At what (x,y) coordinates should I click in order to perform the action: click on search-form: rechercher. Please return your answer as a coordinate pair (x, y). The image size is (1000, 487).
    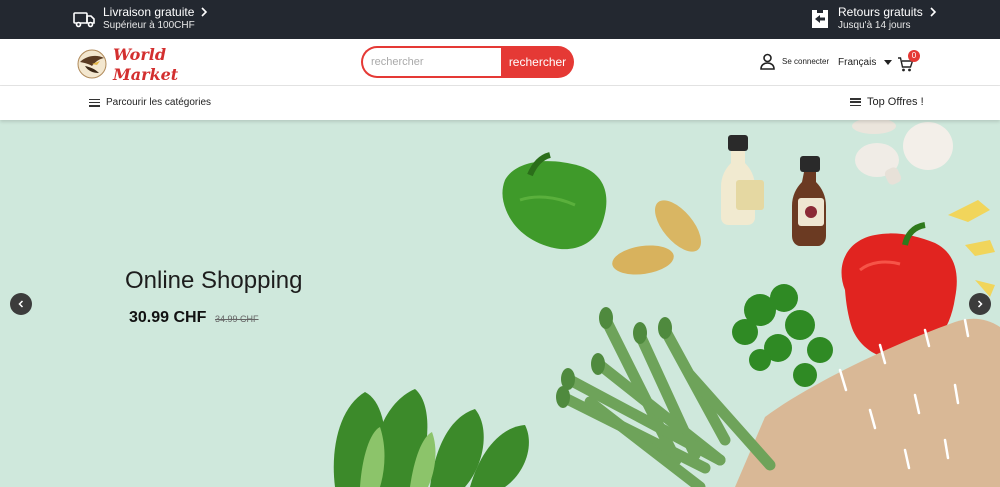
    Looking at the image, I should click on (467, 62).